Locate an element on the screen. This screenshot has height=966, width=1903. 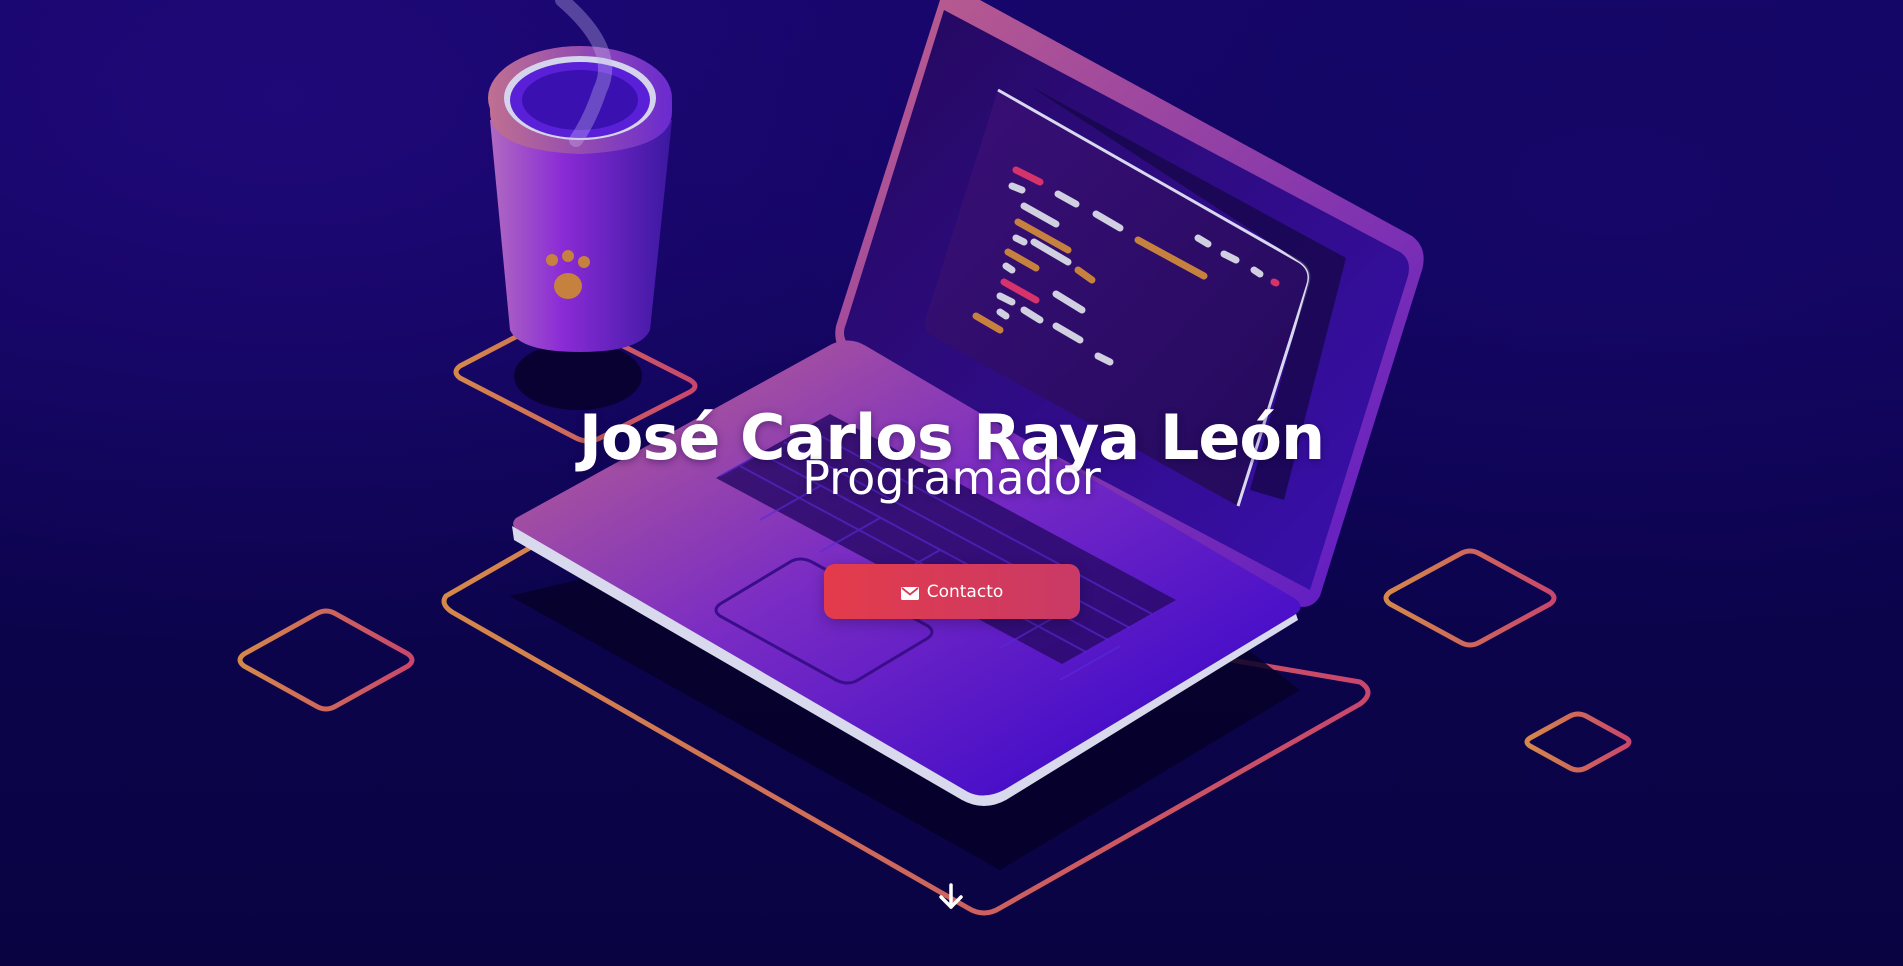
envelope-icon is located at coordinates (909, 592).